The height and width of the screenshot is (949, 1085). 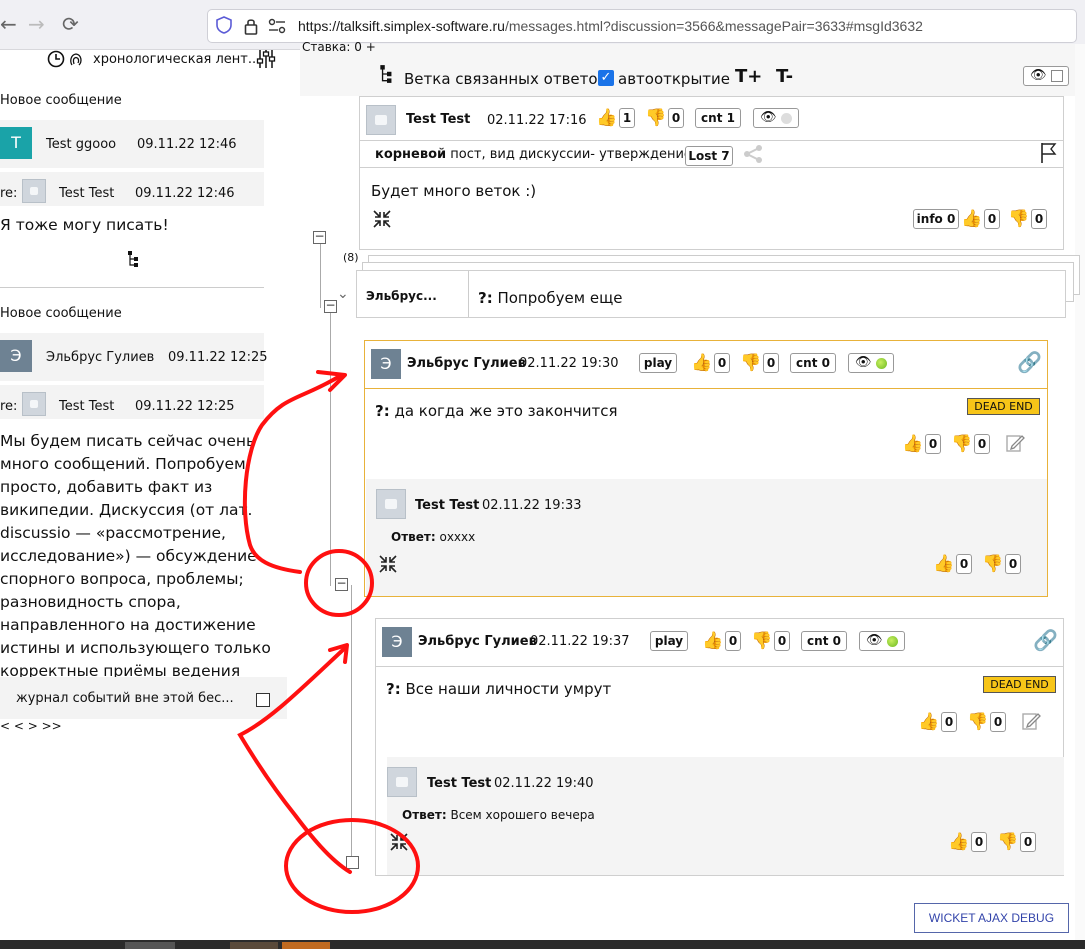 I want to click on expand-message-button, so click(x=352, y=862).